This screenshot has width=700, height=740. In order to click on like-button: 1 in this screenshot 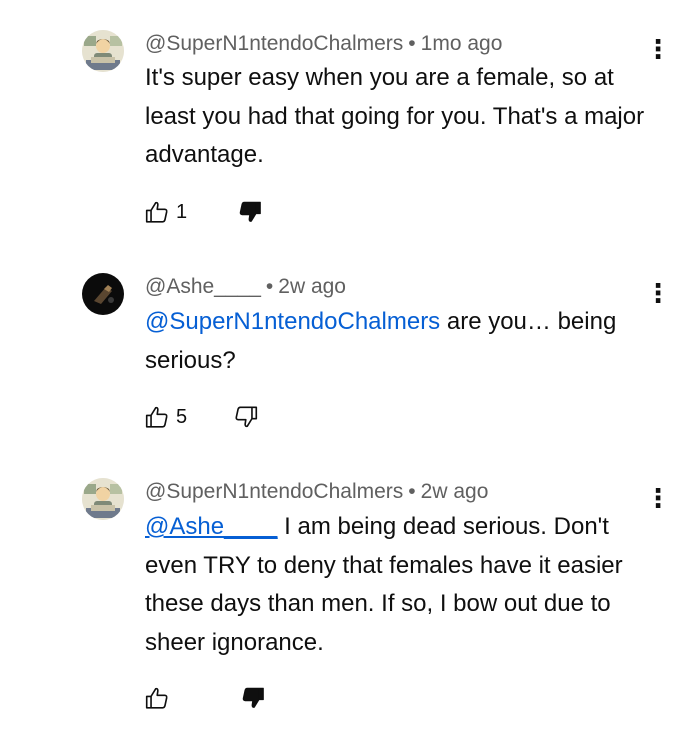, I will do `click(165, 212)`.